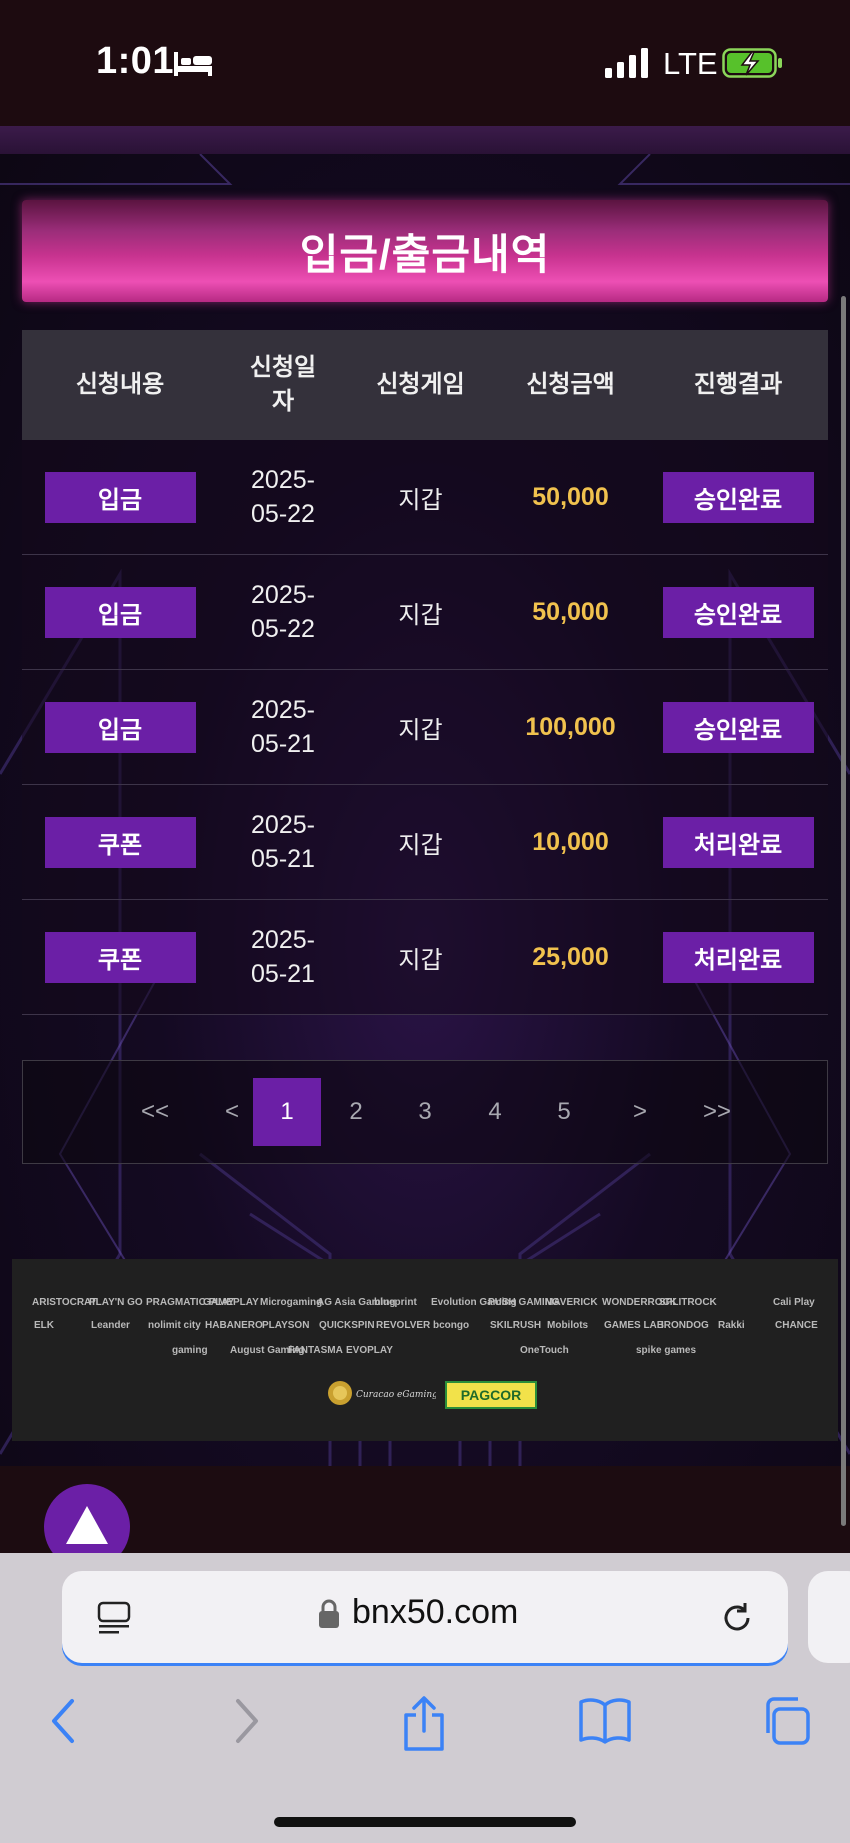 This screenshot has width=850, height=1843. What do you see at coordinates (424, 1723) in the screenshot?
I see `share-icon` at bounding box center [424, 1723].